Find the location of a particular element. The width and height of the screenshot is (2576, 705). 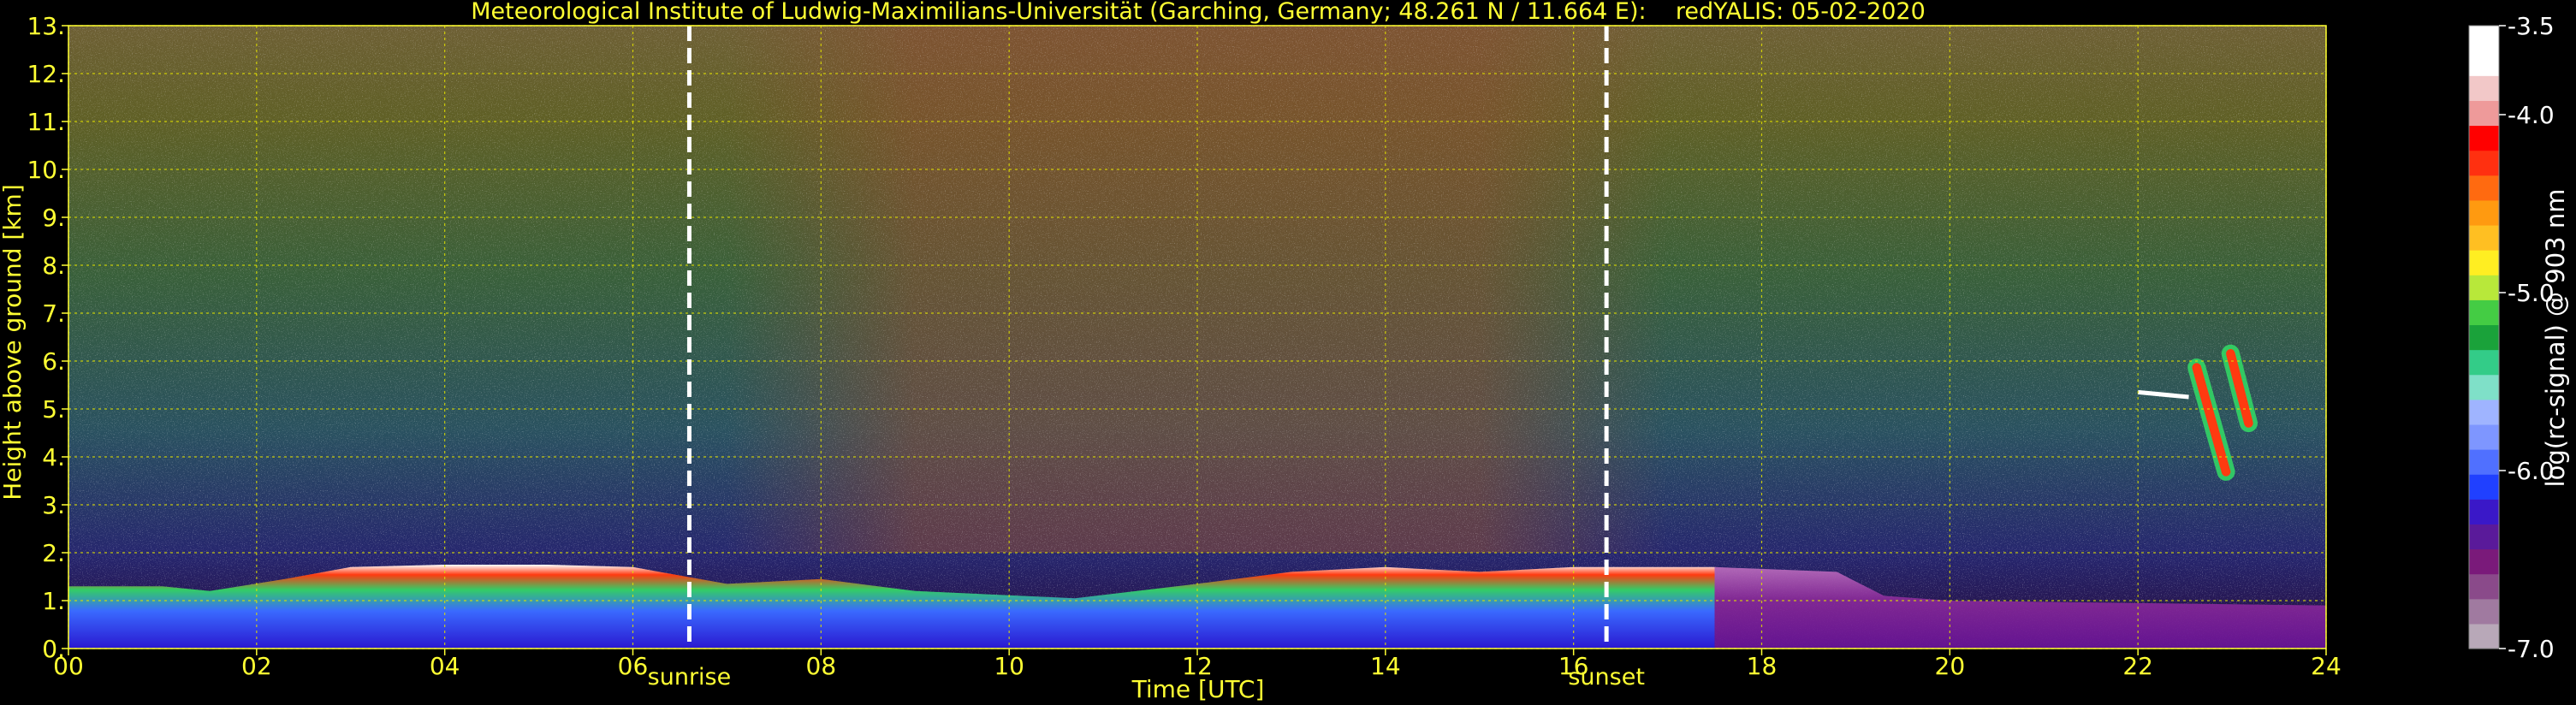

y-tick-label: 2. is located at coordinates (53, 553).